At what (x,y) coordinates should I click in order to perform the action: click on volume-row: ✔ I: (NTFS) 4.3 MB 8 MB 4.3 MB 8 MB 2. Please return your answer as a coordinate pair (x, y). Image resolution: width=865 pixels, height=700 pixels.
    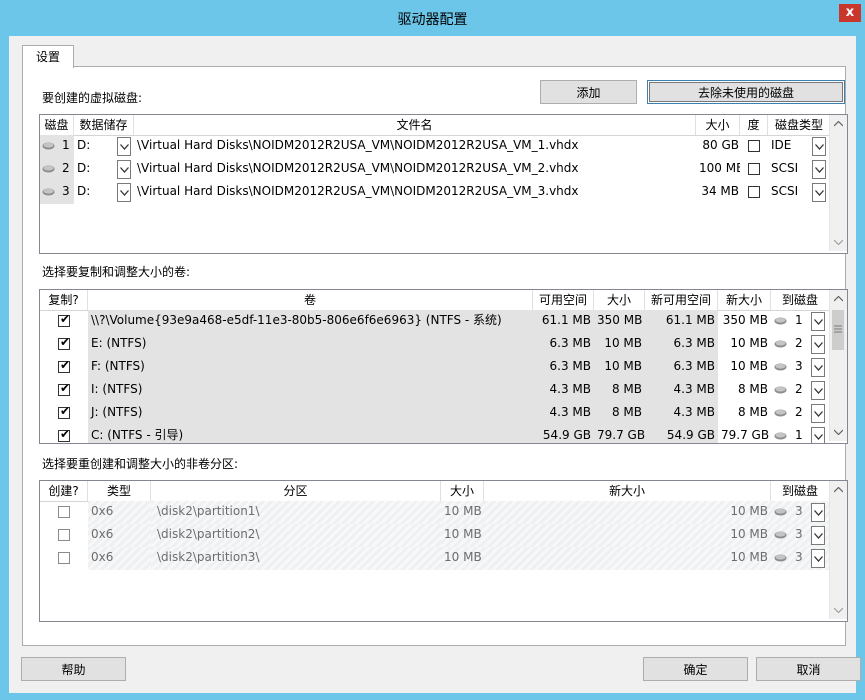
    Looking at the image, I should click on (434, 390).